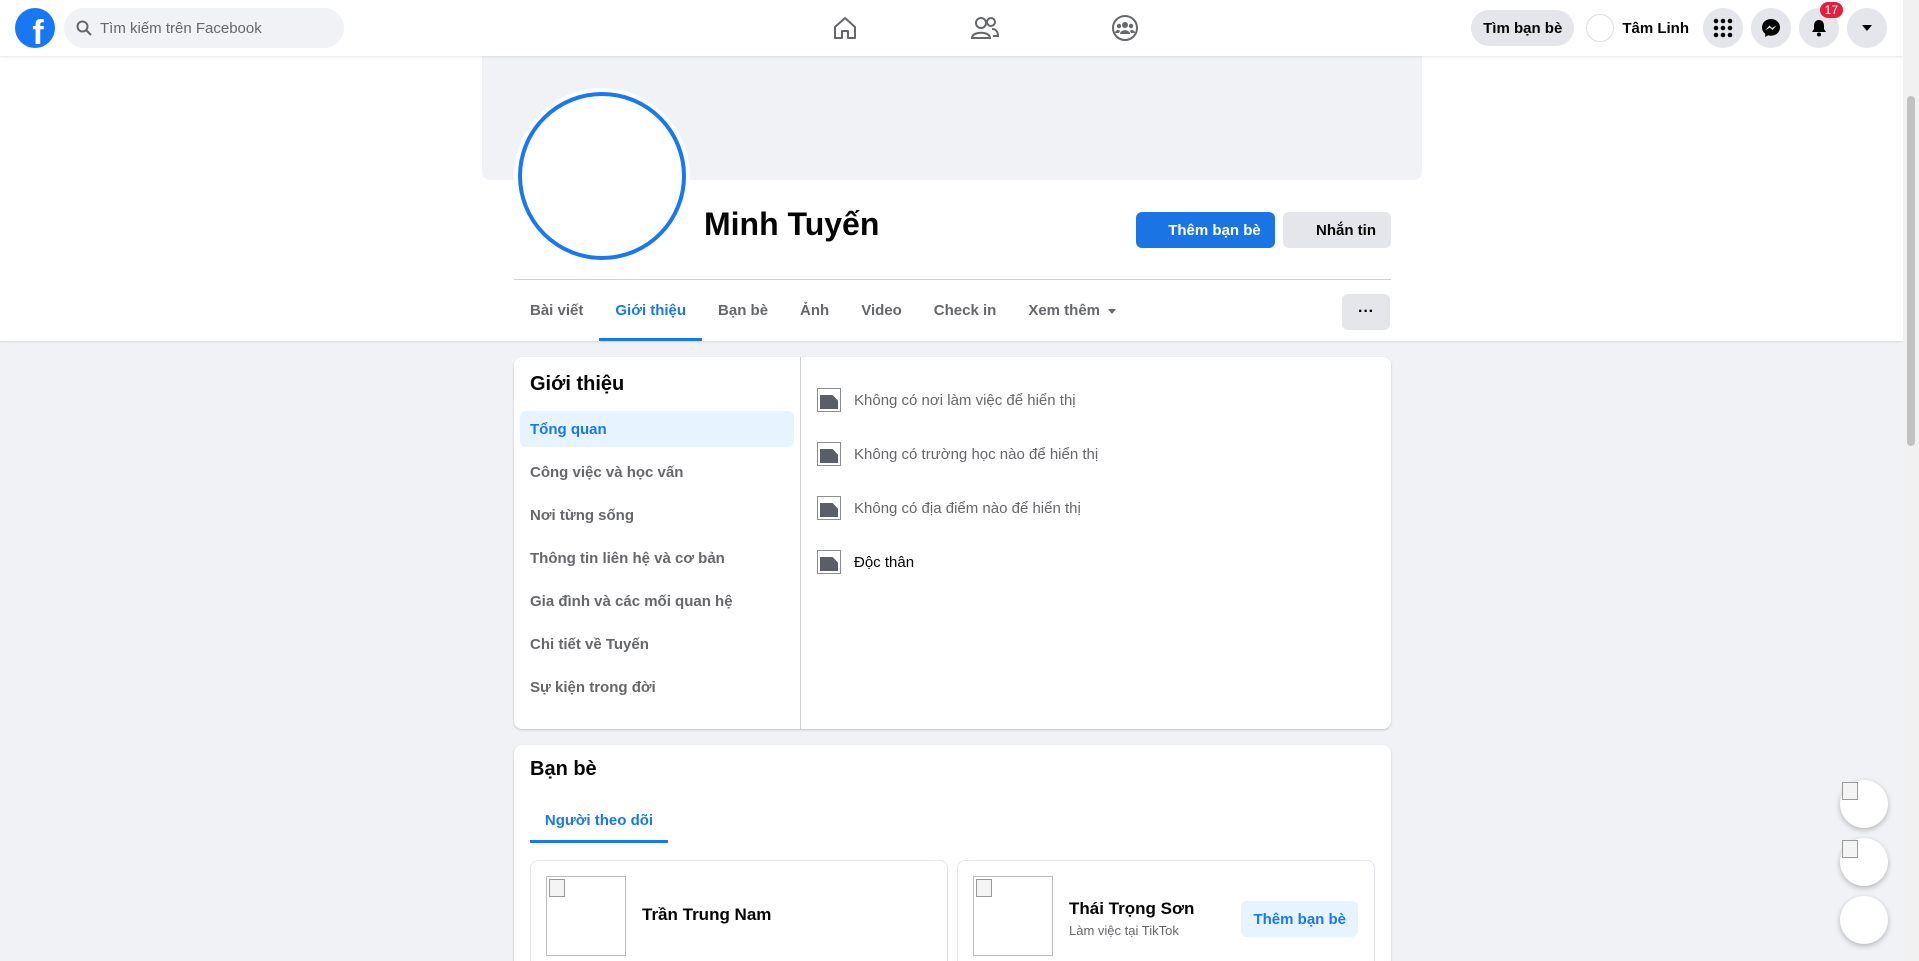  Describe the element at coordinates (657, 644) in the screenshot. I see `about-menu-details: Chi tiết về Tuyến` at that location.